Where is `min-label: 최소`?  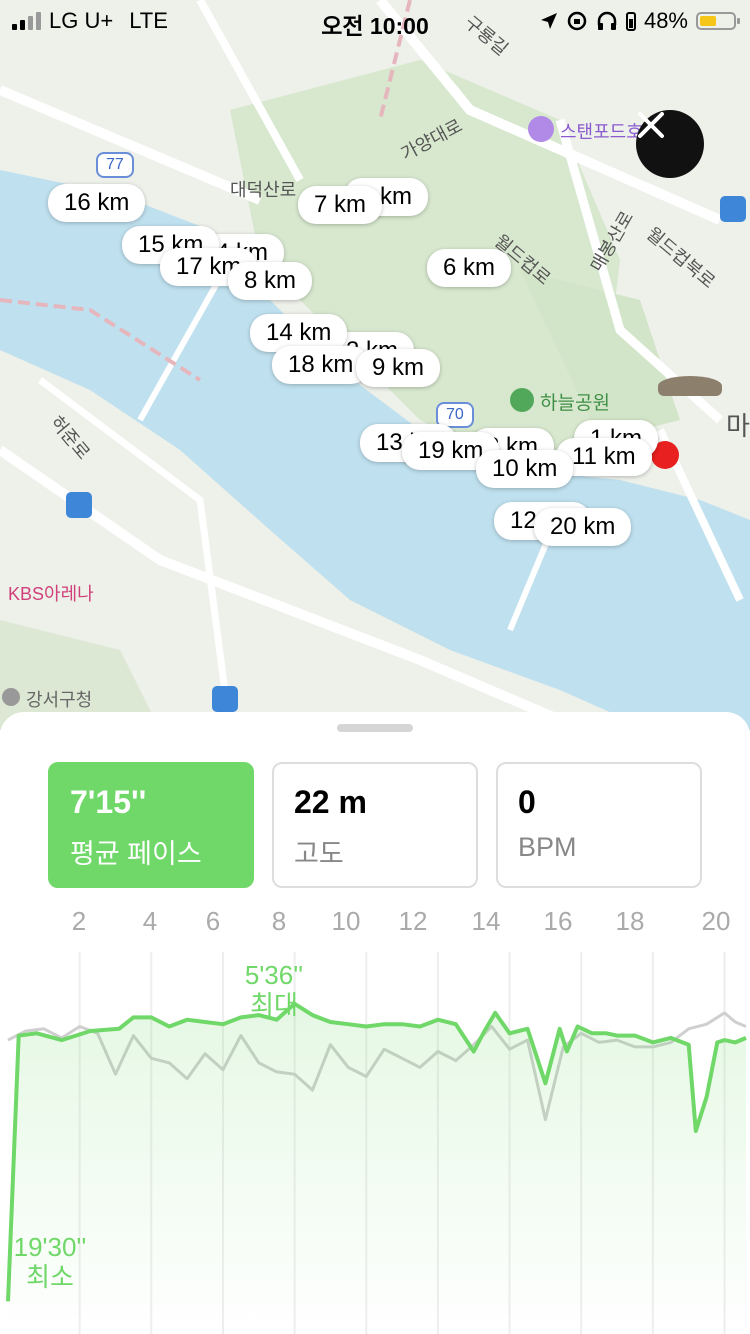 min-label: 최소 is located at coordinates (50, 1277).